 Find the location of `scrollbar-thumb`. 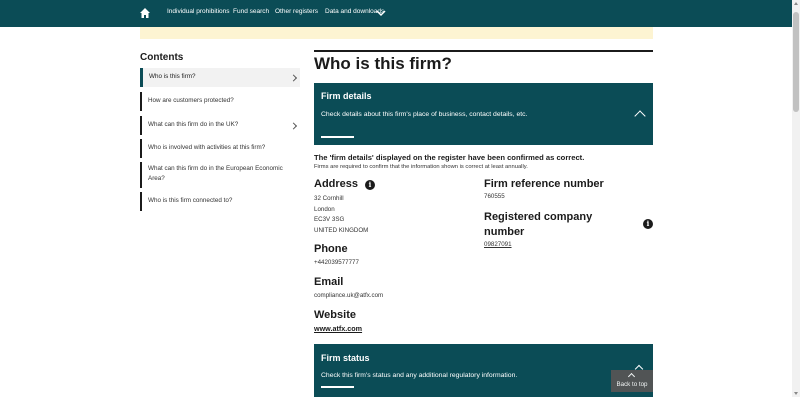

scrollbar-thumb is located at coordinates (796, 62).